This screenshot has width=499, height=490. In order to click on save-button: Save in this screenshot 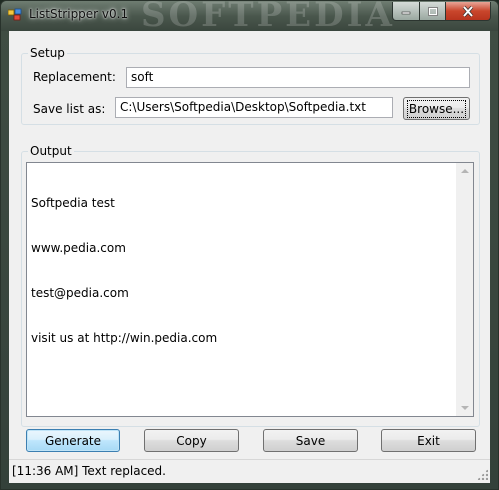, I will do `click(310, 440)`.